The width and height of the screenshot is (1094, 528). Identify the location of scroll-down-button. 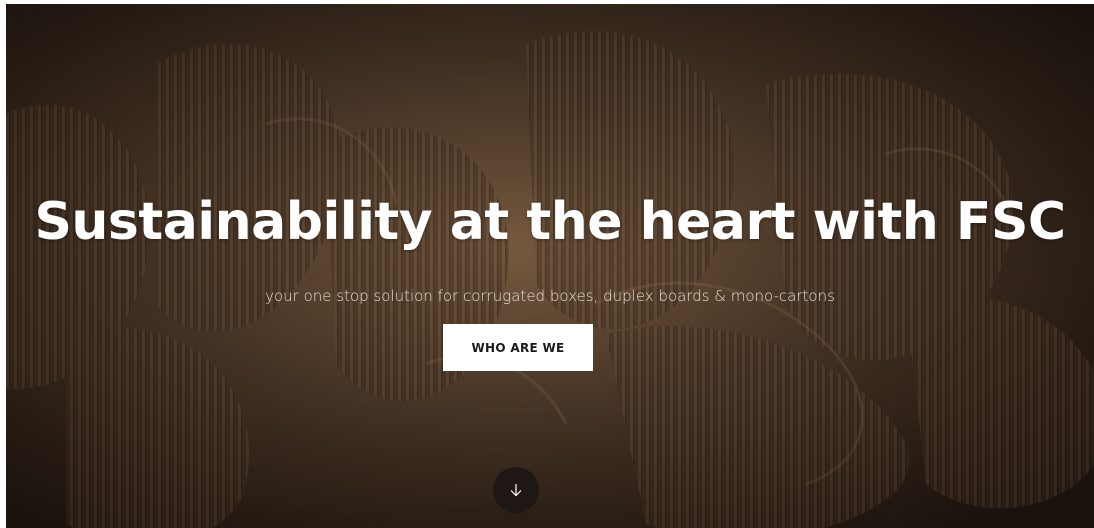
(516, 490).